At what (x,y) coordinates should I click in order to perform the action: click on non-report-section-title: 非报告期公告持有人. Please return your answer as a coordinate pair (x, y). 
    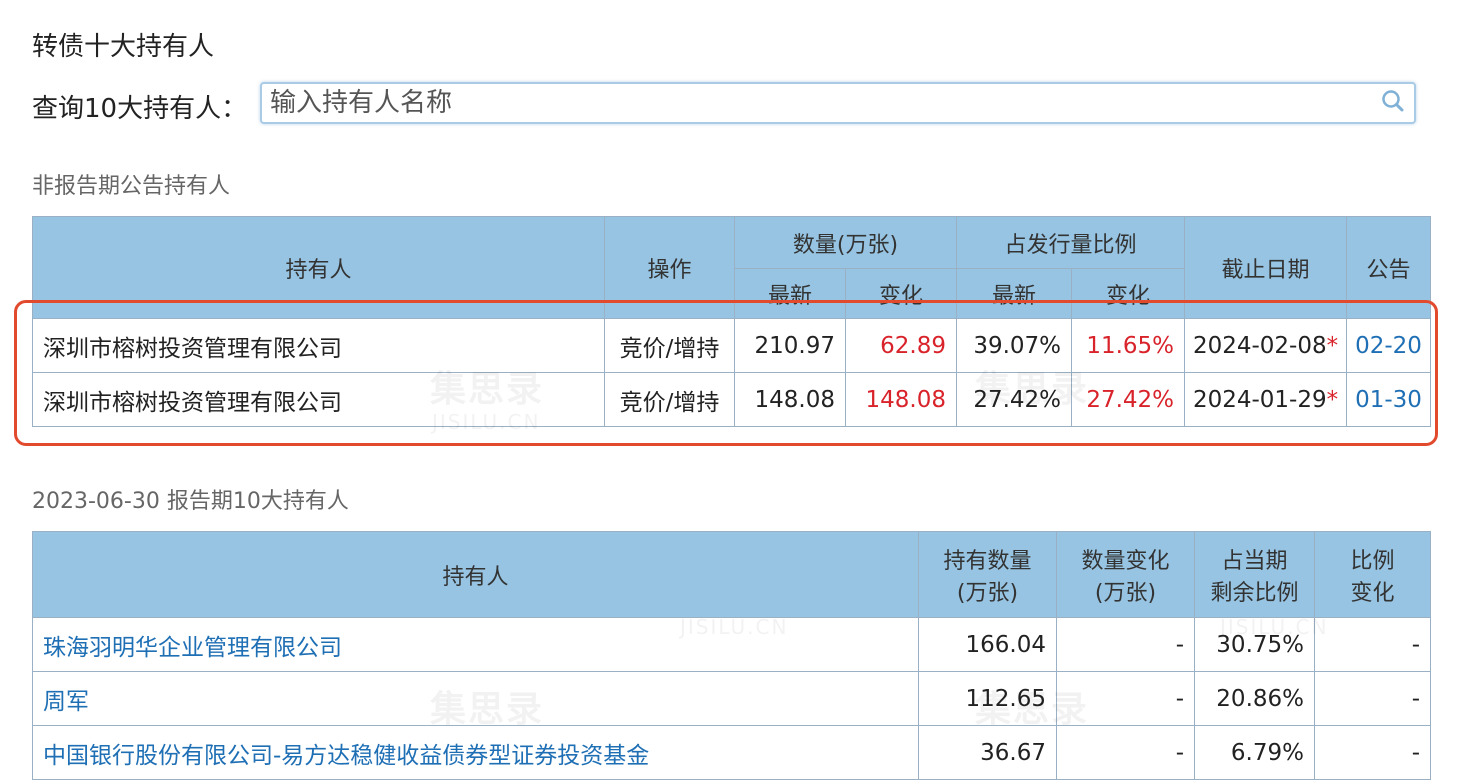
    Looking at the image, I should click on (131, 186).